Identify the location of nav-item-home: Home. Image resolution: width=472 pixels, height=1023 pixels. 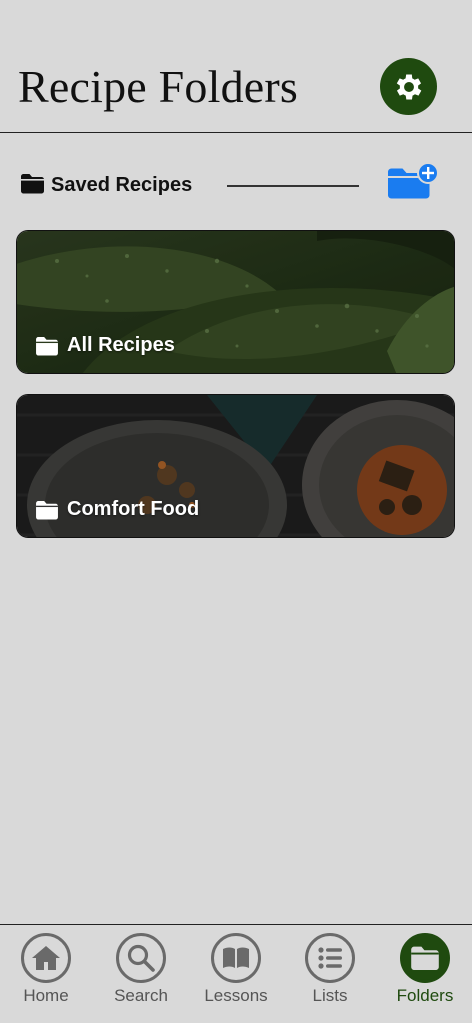
(46, 973).